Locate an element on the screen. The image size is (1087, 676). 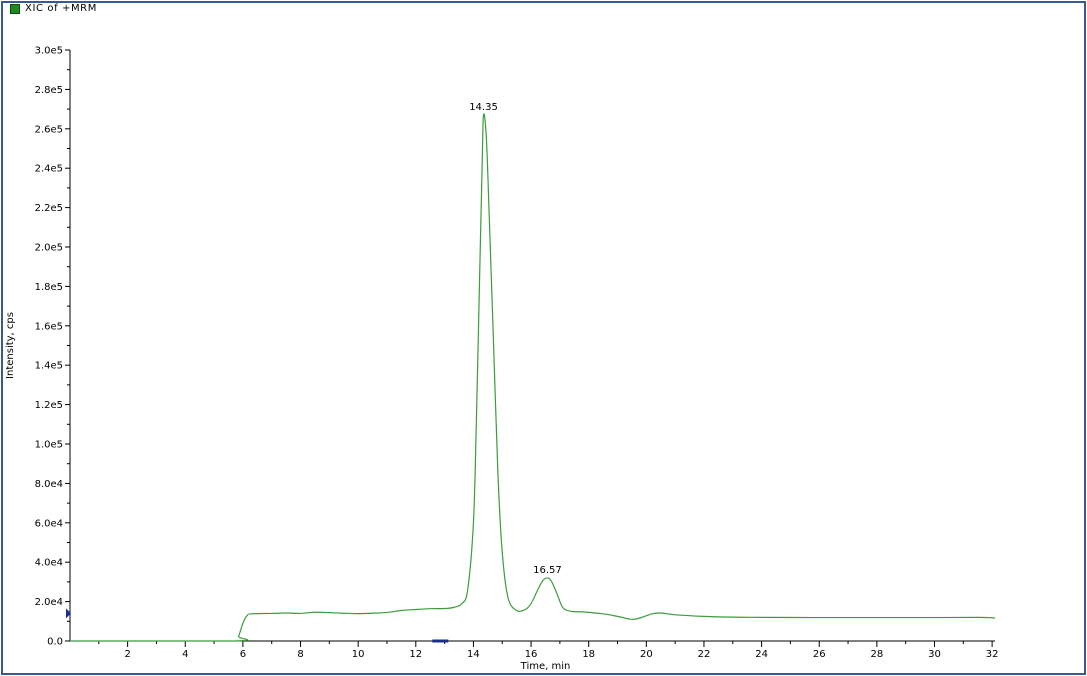
y-tick-label: 2.2e5 is located at coordinates (49, 208).